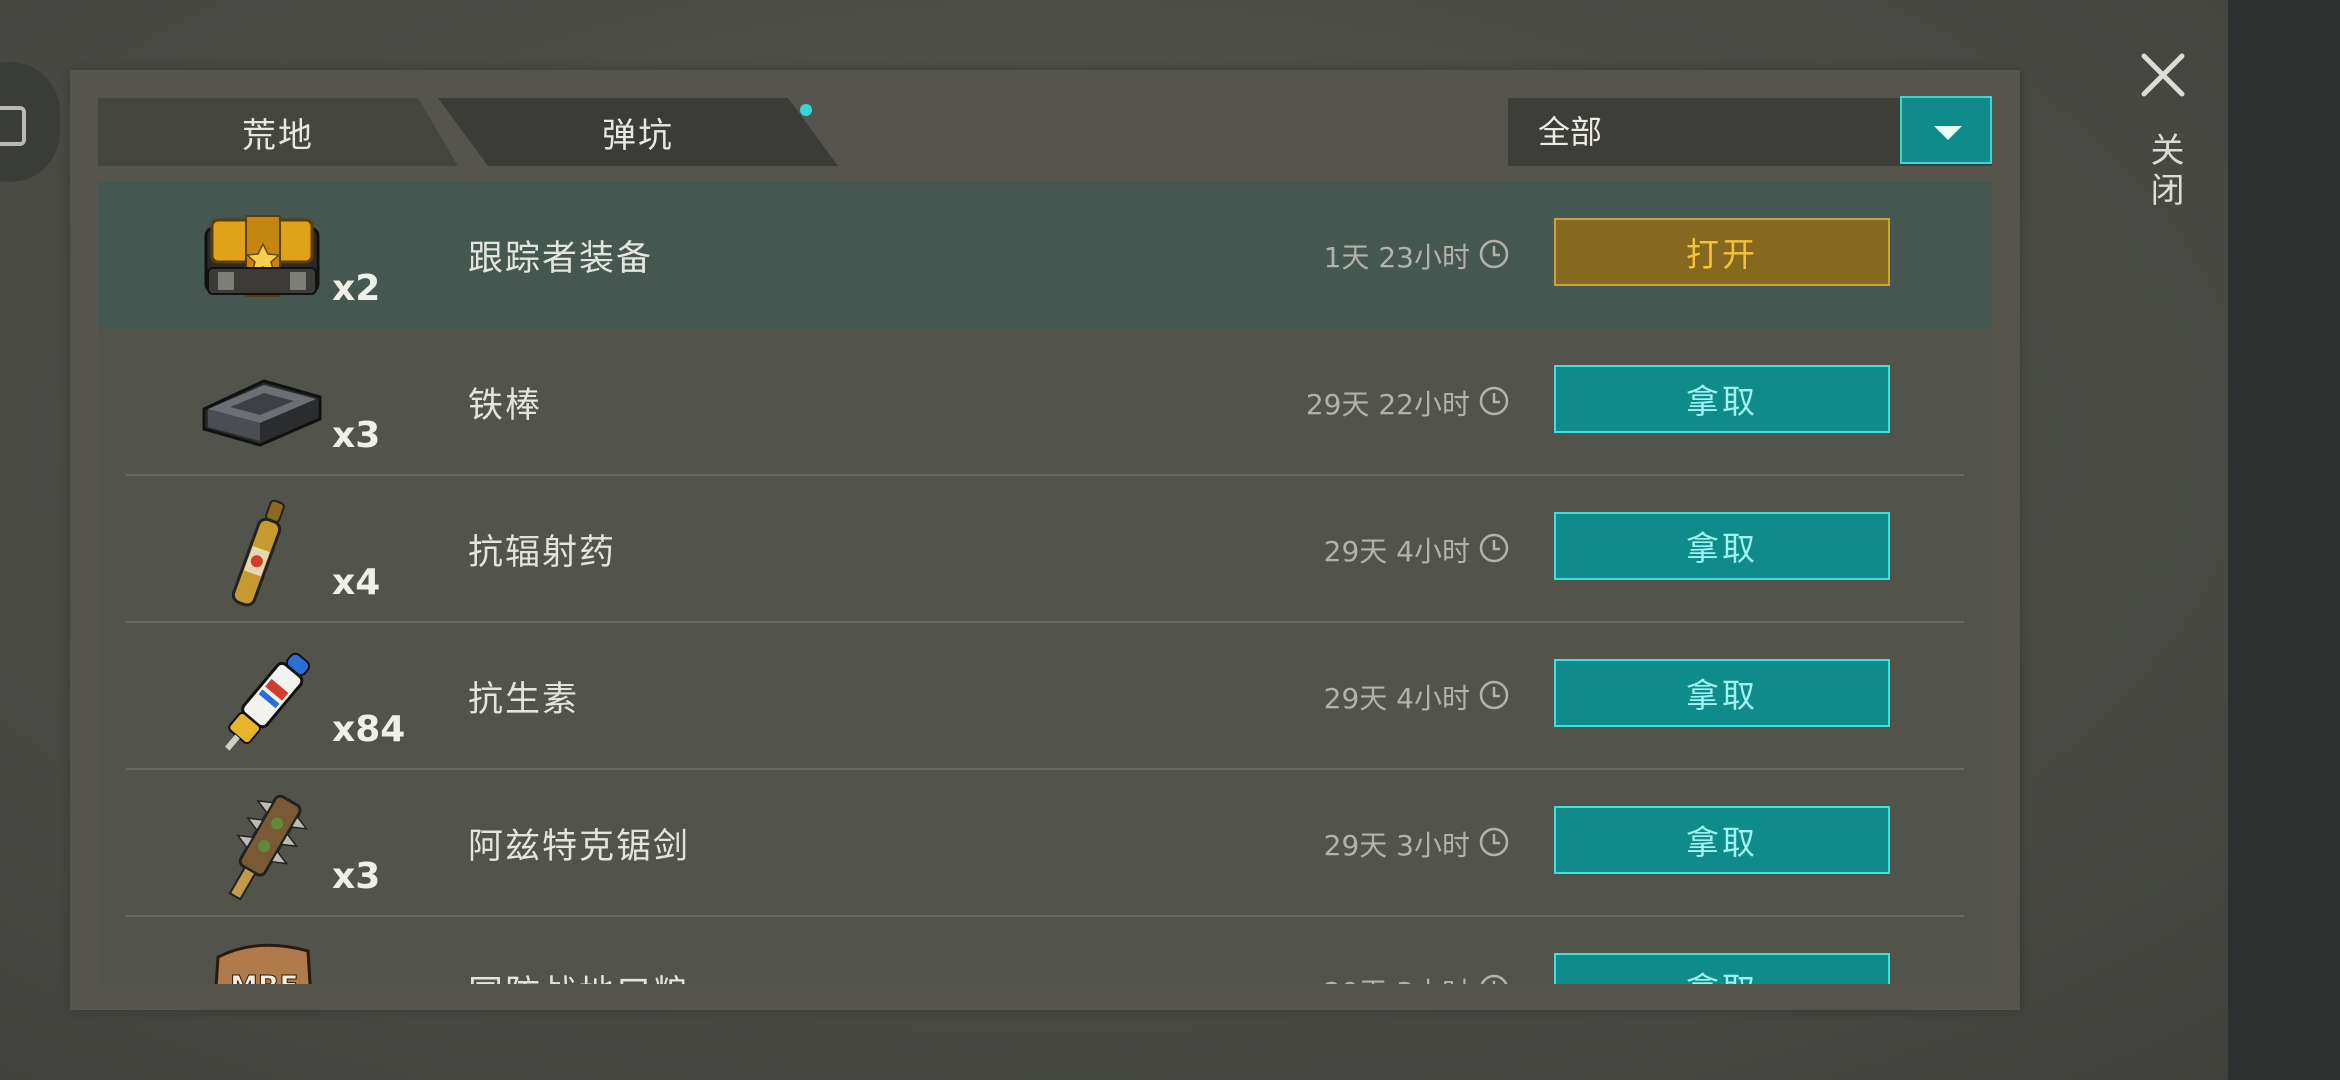 Image resolution: width=2340 pixels, height=1080 pixels. I want to click on list-item: x2 跟踪者装备 1天 23小时 打开, so click(1045, 255).